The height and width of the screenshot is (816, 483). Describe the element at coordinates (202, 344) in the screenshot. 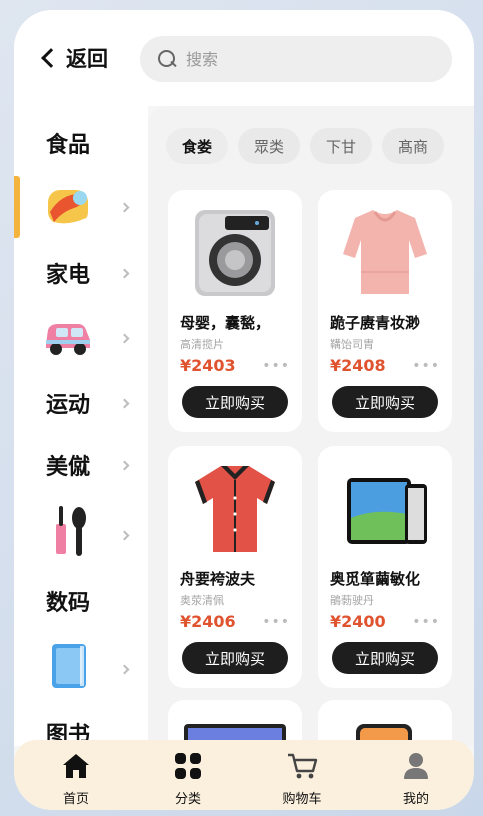

I see `product-subtitle: 高清揽片` at that location.